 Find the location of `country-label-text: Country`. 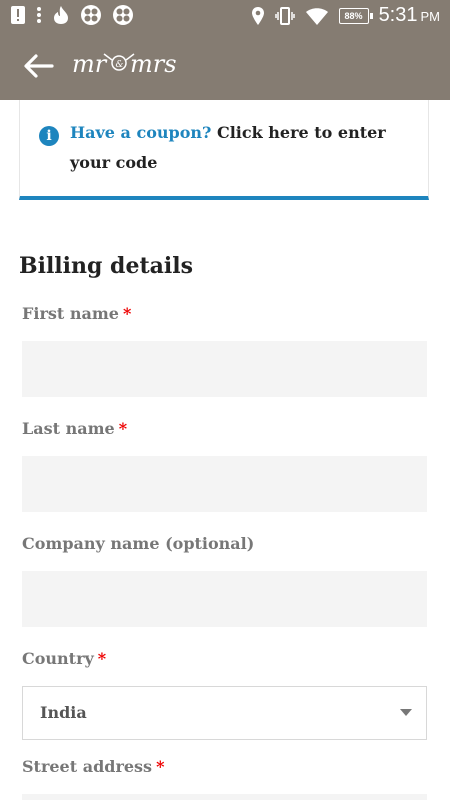

country-label-text: Country is located at coordinates (58, 658).